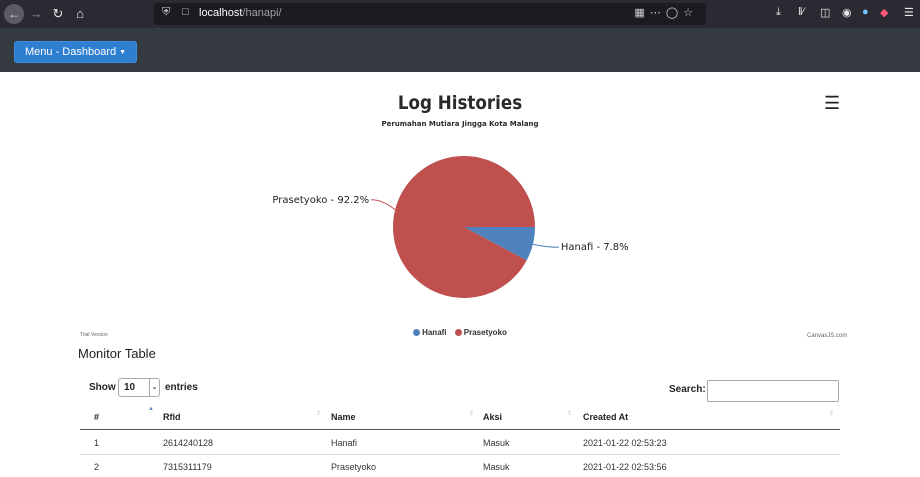  What do you see at coordinates (154, 387) in the screenshot?
I see `chevron-down-icon: ⌄` at bounding box center [154, 387].